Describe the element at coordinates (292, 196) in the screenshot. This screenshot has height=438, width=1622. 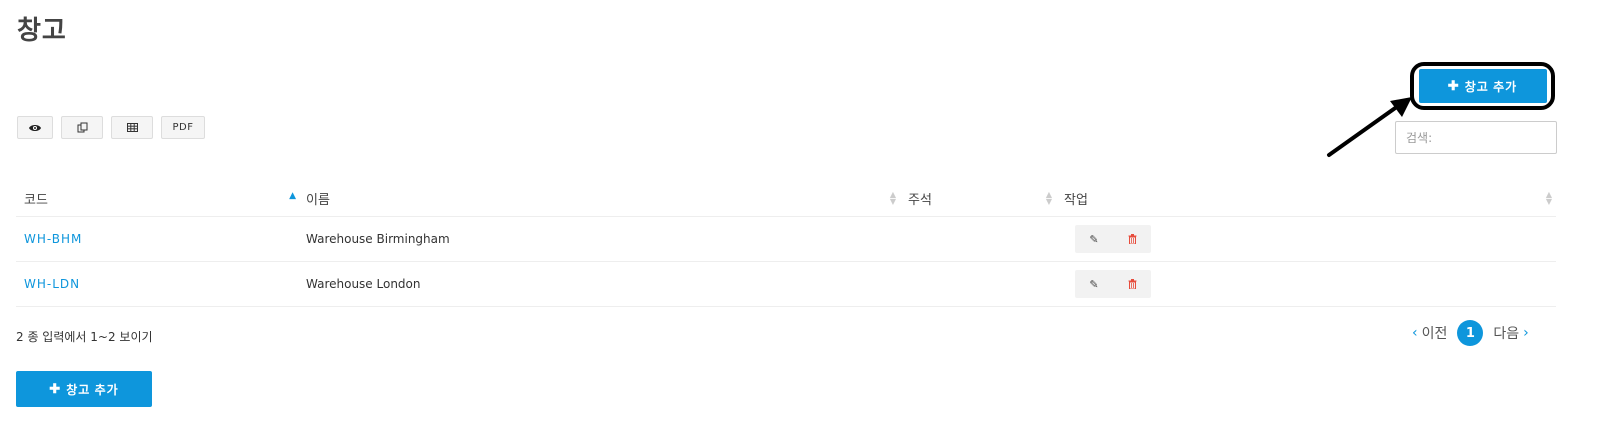
I see `sort-asc-icon: ▲` at that location.